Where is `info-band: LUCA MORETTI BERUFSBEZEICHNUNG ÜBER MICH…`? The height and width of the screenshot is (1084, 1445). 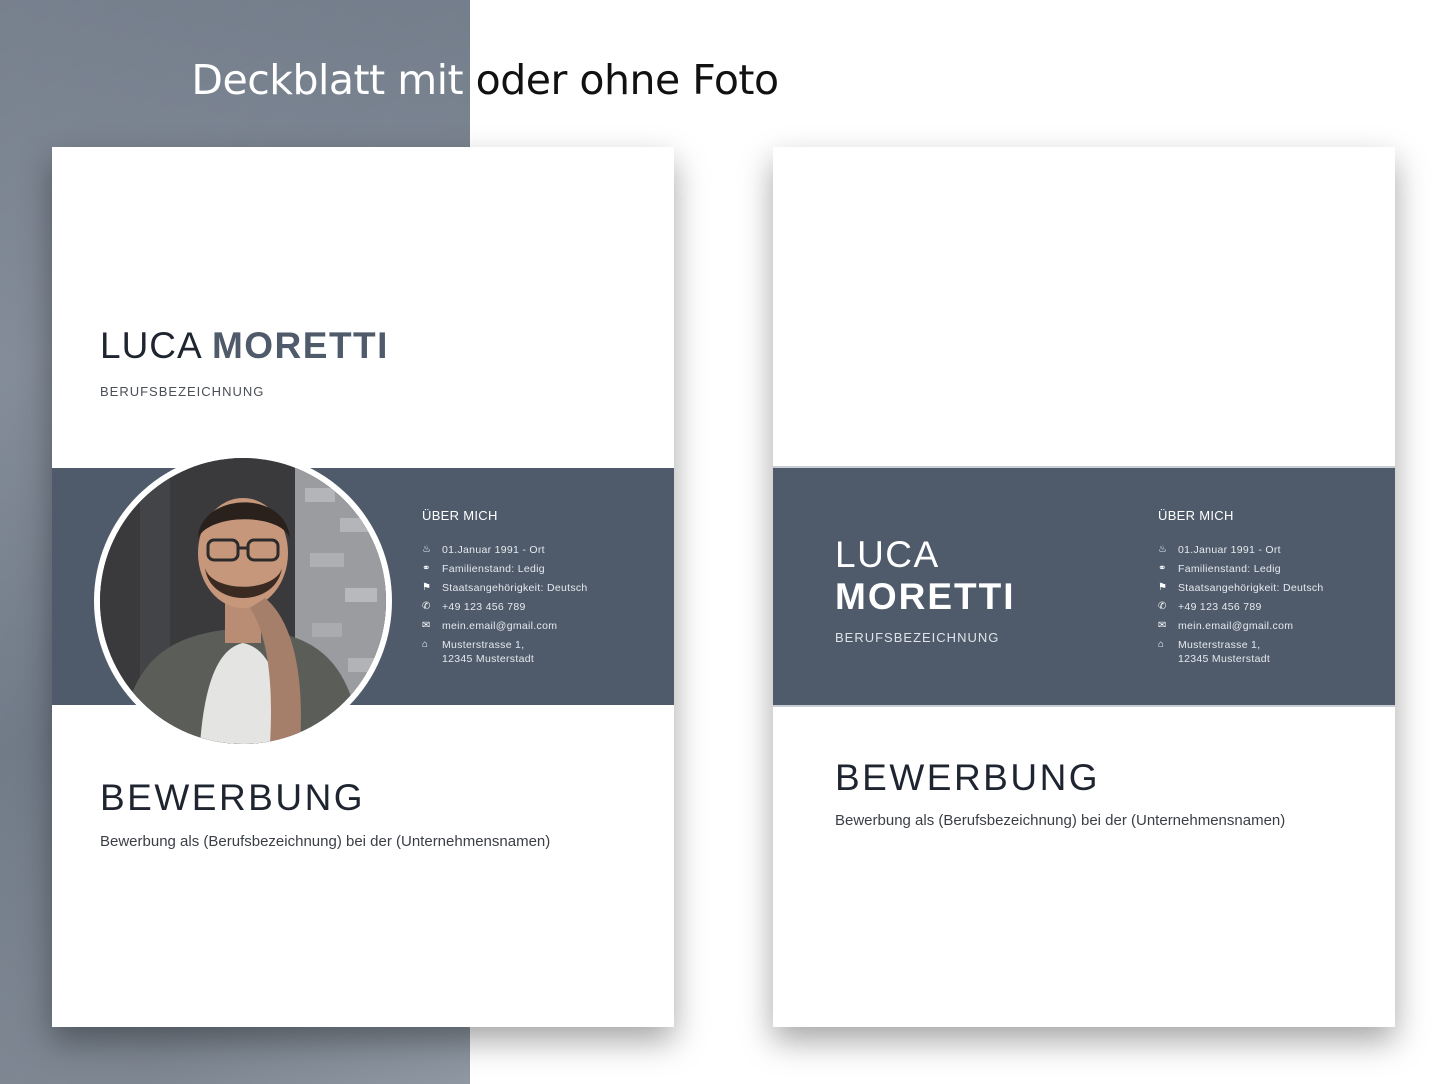 info-band: LUCA MORETTI BERUFSBEZEICHNUNG ÜBER MICH… is located at coordinates (1084, 586).